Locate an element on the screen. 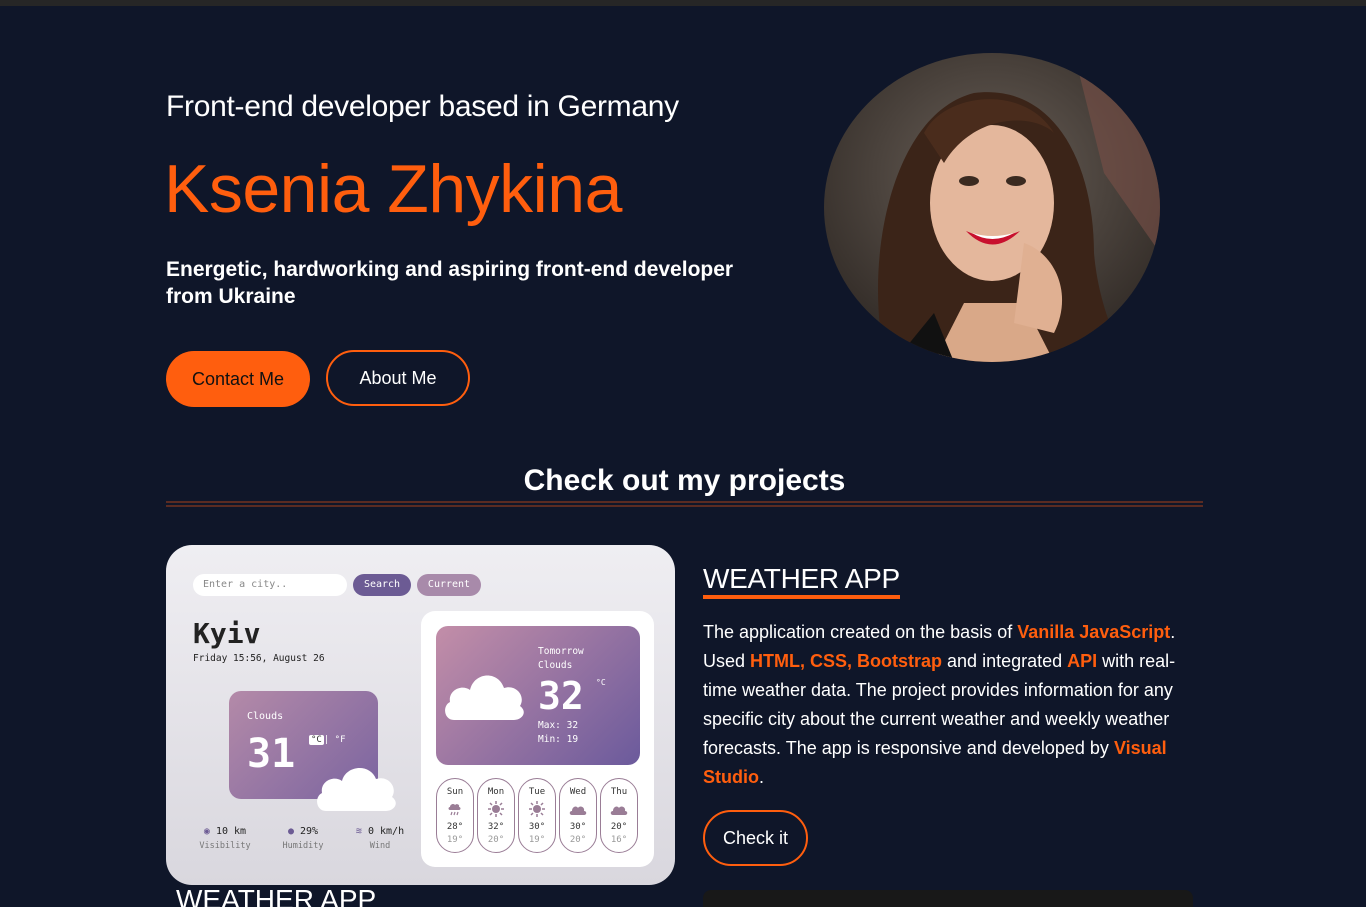  forecast-day: Wed 30° 20° is located at coordinates (578, 815).